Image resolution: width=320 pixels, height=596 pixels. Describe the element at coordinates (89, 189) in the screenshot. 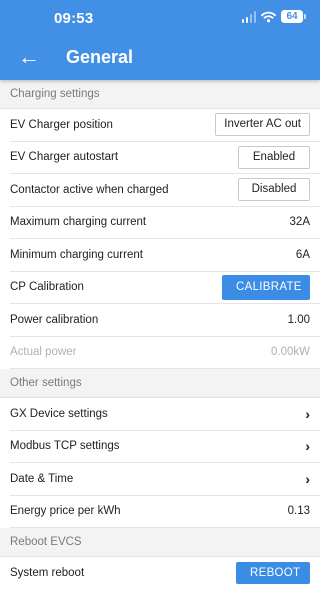

I see `row-label: Contactor active when charged` at that location.